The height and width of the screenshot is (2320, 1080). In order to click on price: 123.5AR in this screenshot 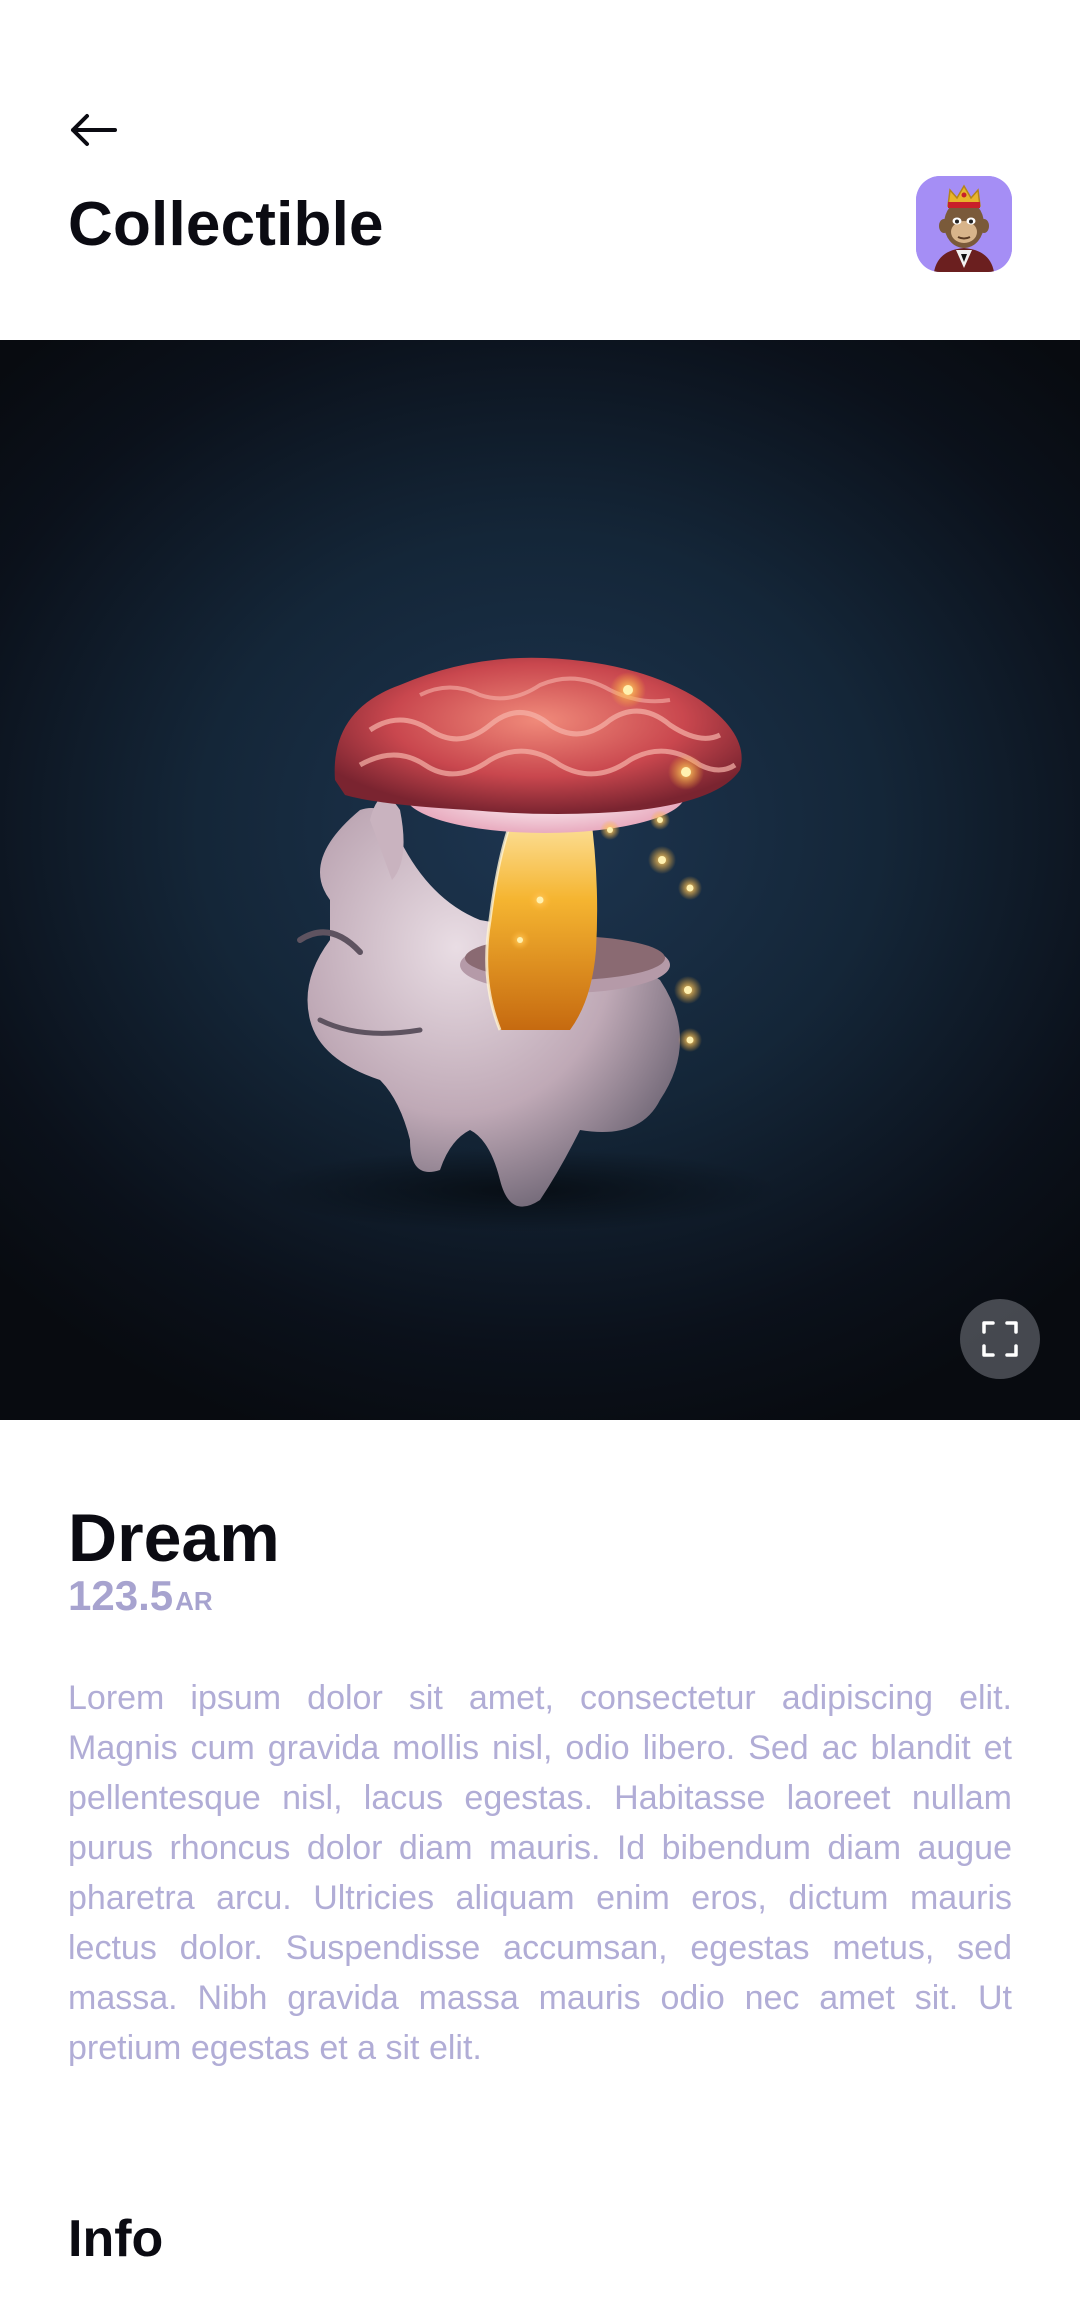, I will do `click(140, 1601)`.